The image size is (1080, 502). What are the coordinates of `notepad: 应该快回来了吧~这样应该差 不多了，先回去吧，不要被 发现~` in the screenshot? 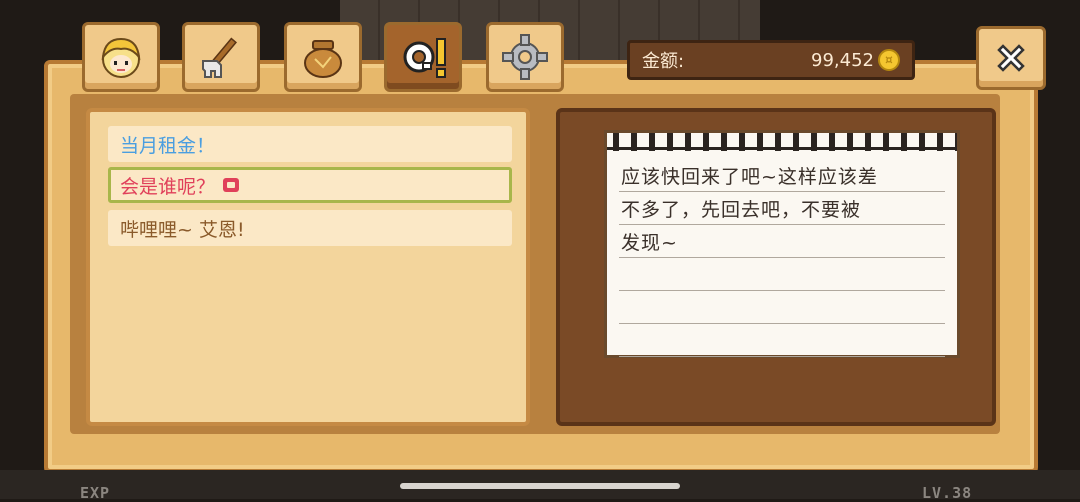 It's located at (782, 244).